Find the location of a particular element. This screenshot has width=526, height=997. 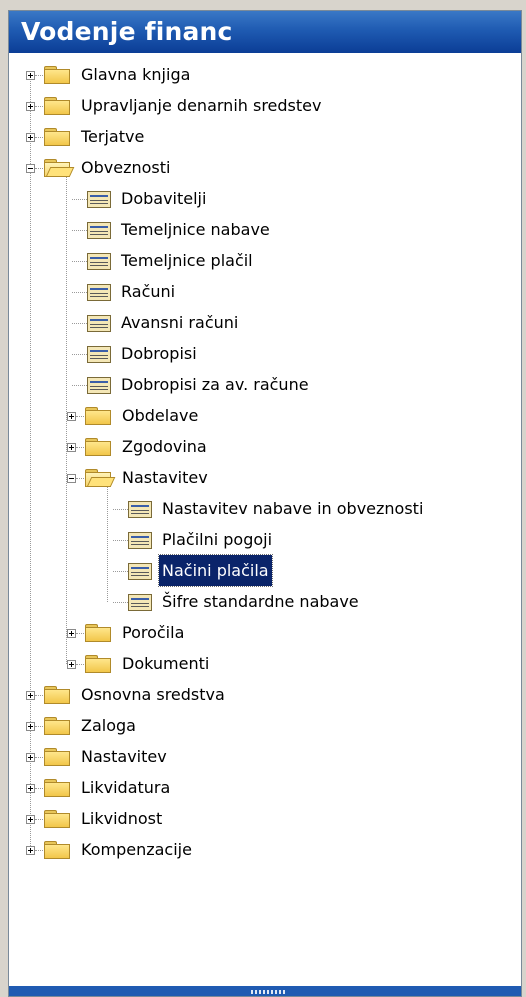

tree-item: Šifre standardne nabave is located at coordinates (265, 601).